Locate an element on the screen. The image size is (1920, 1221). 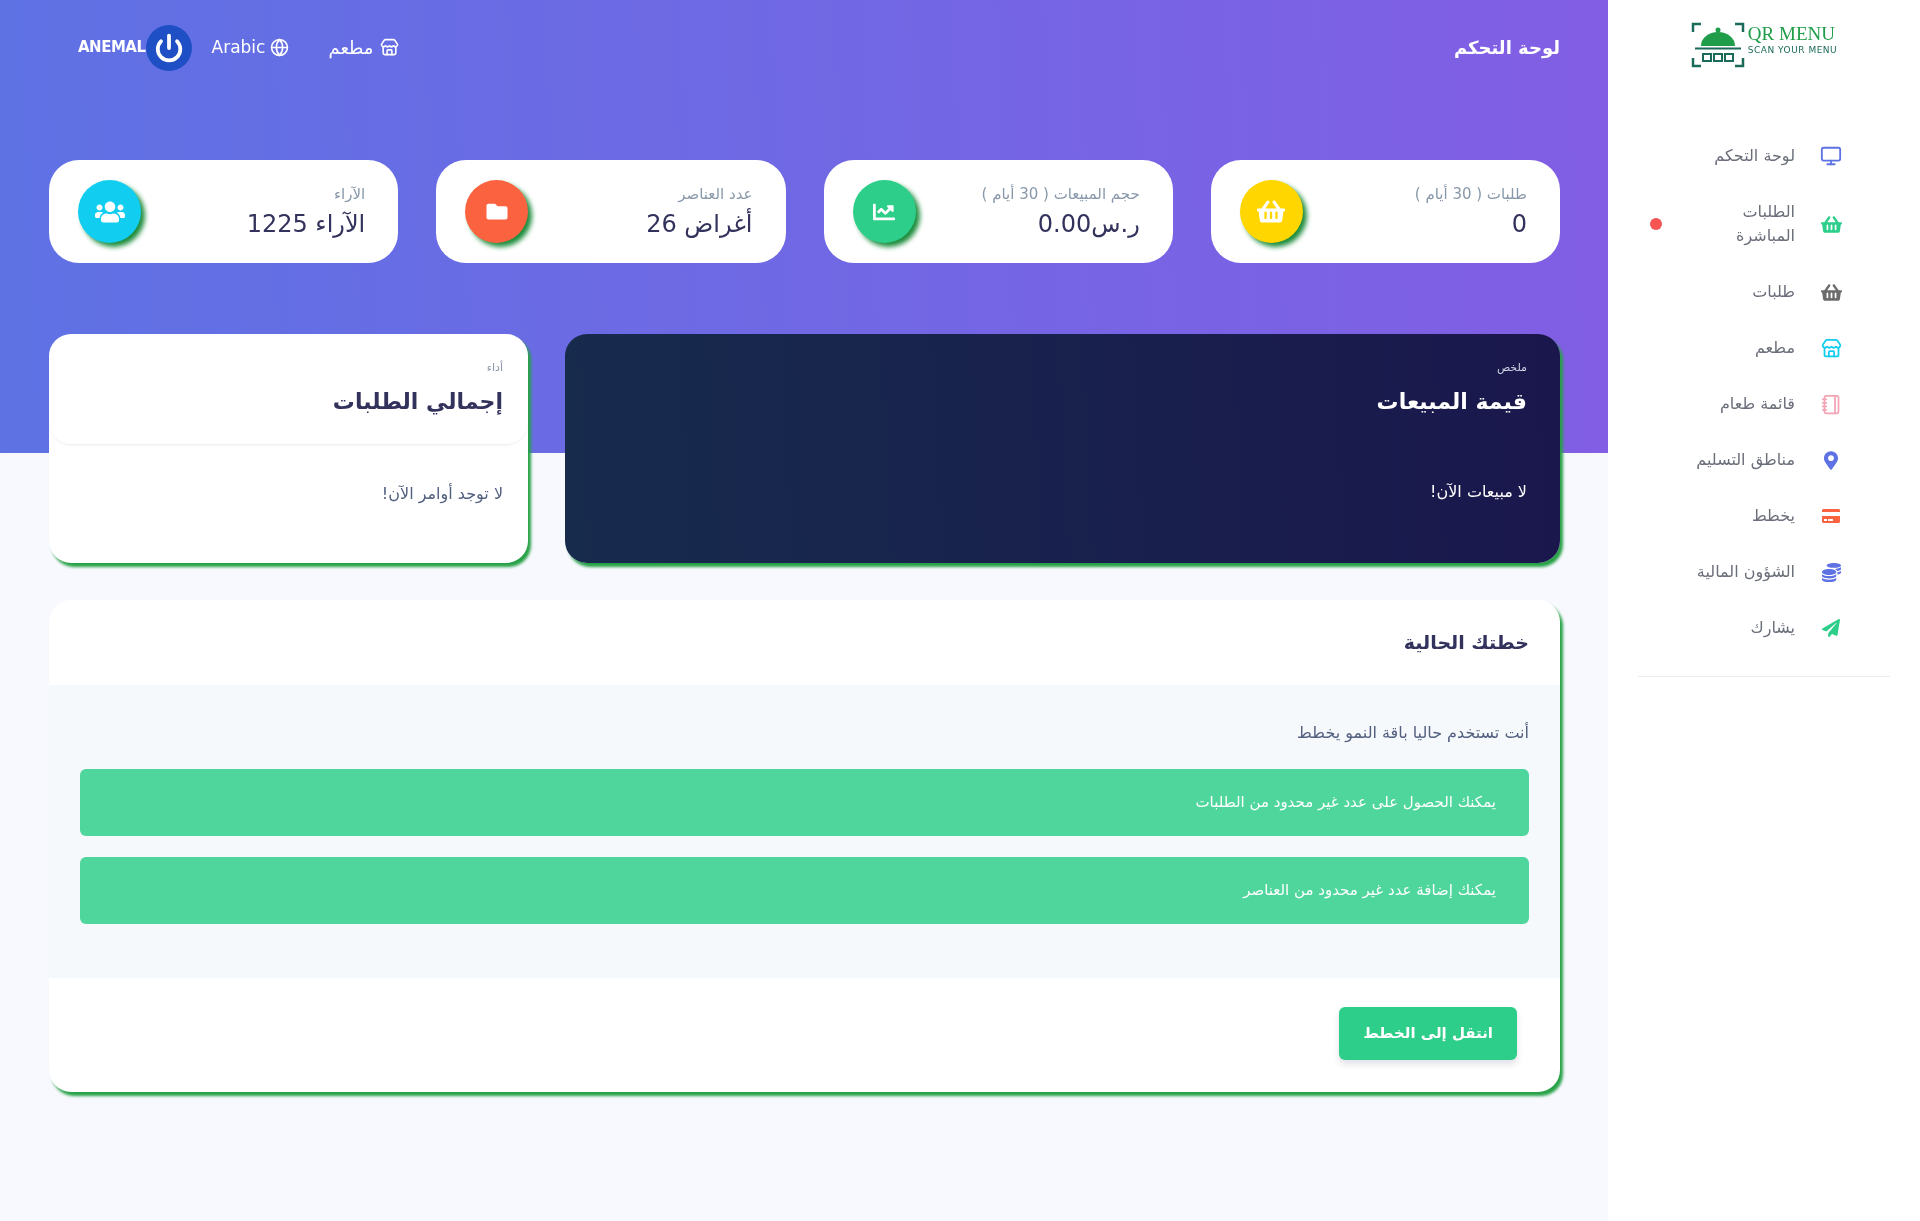
empty-message: لا مبيعات الآن! is located at coordinates (1478, 492).